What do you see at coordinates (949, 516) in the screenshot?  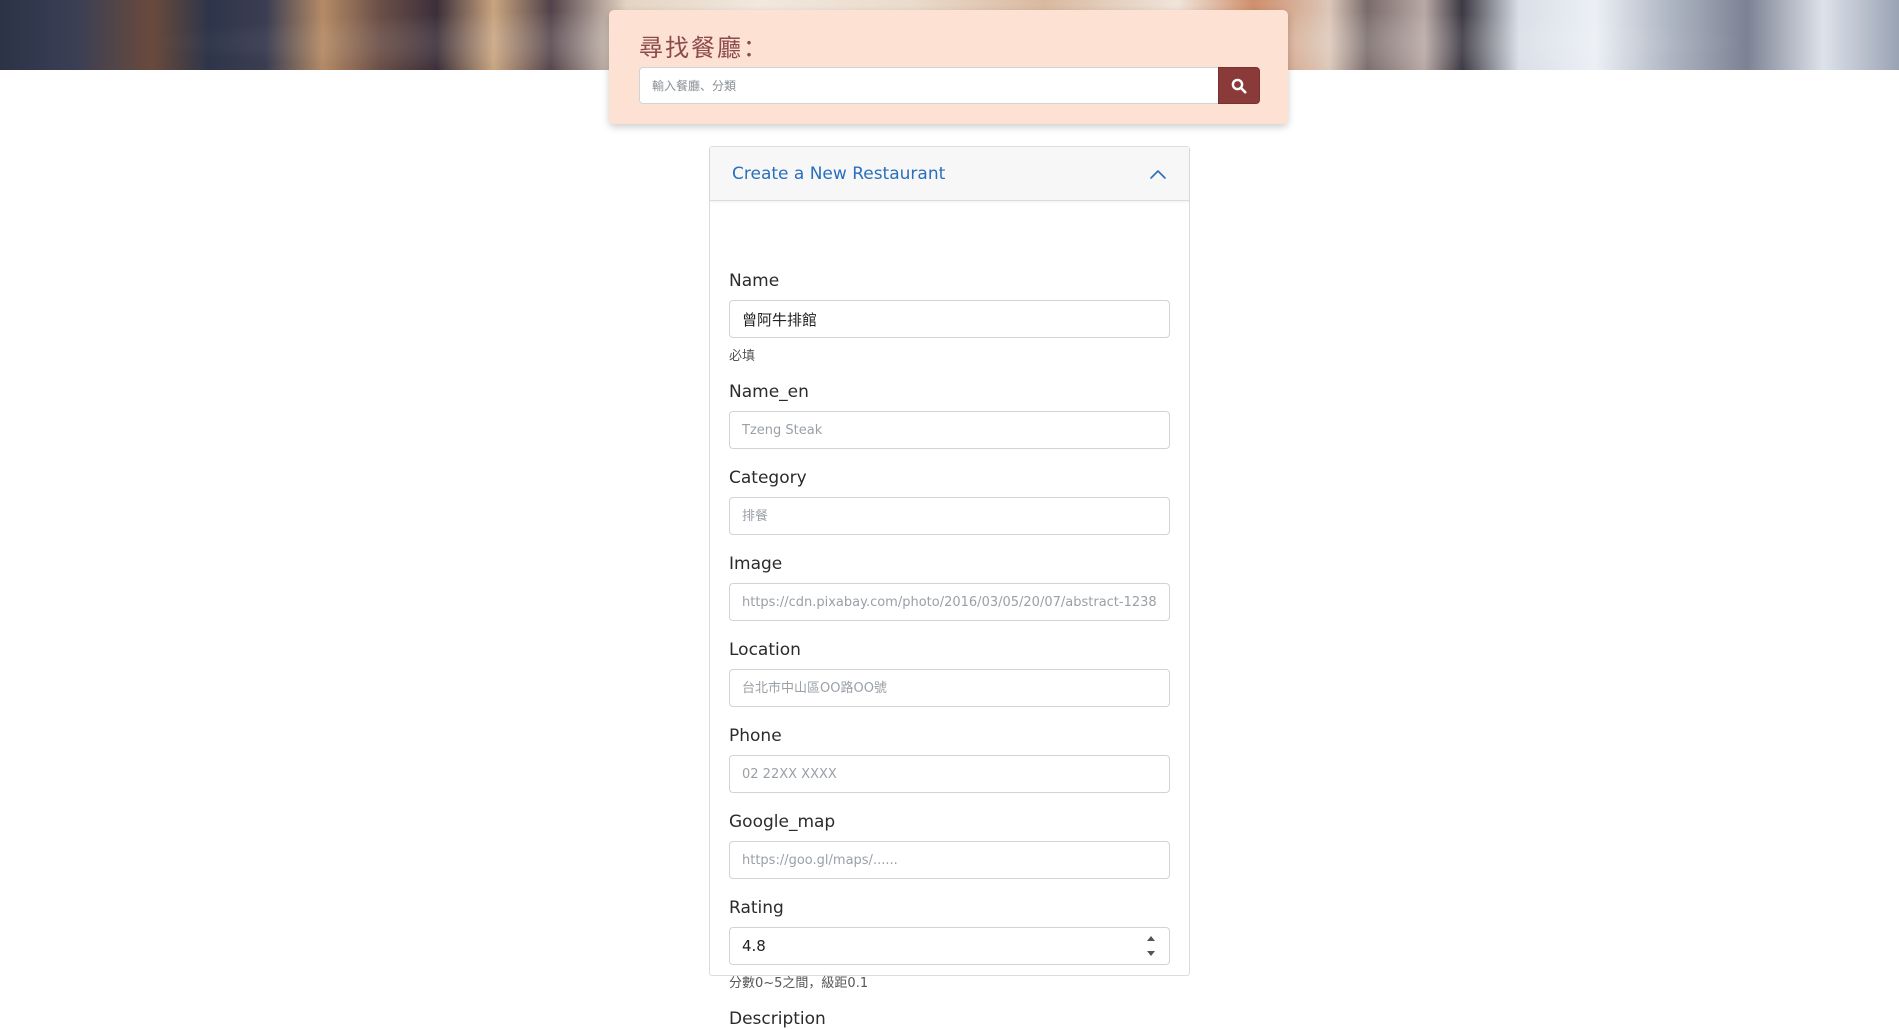 I see `category-field` at bounding box center [949, 516].